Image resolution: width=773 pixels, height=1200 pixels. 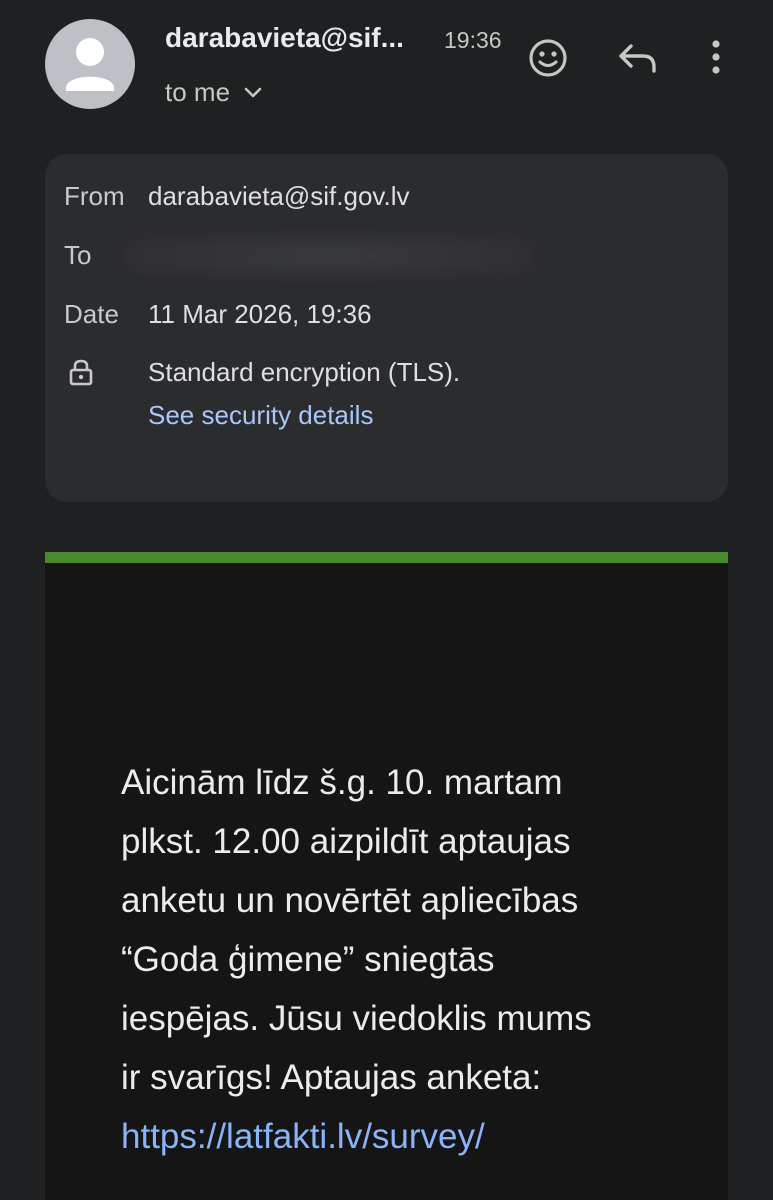 I want to click on security-details-link: See security details, so click(x=260, y=415).